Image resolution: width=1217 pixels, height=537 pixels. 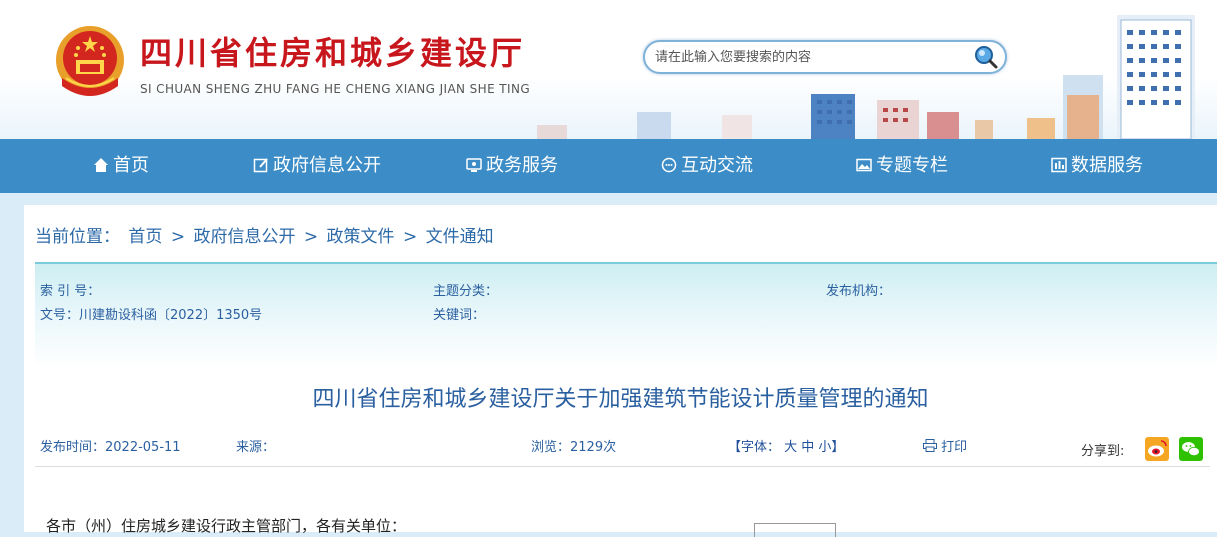 What do you see at coordinates (622, 466) in the screenshot?
I see `divider` at bounding box center [622, 466].